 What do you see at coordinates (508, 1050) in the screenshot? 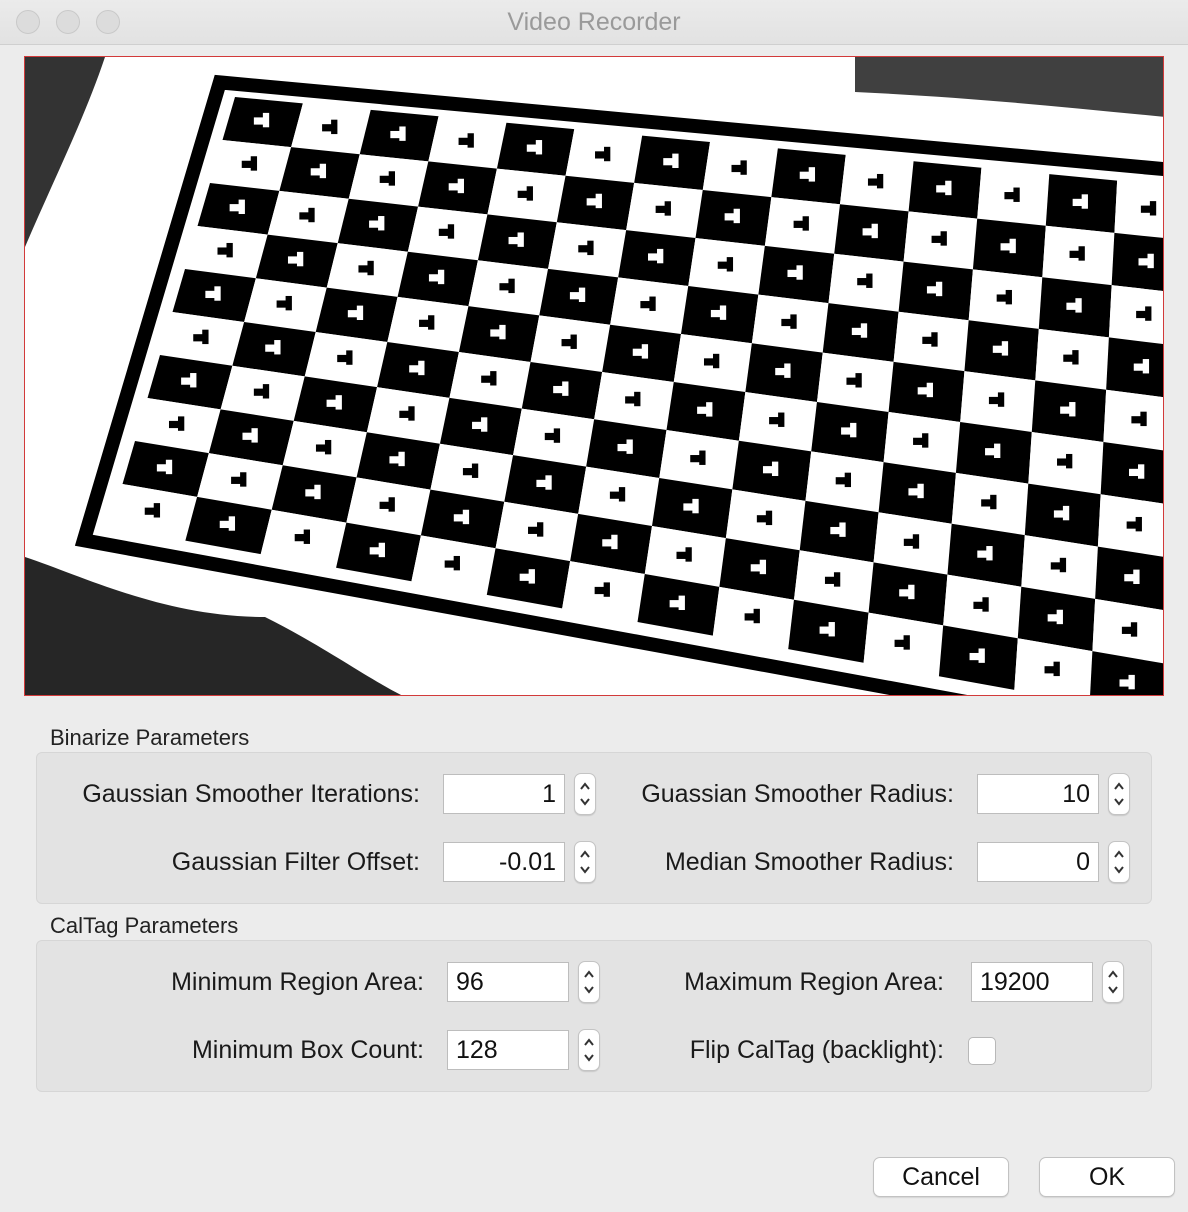
I see `min-box-count-input: 128` at bounding box center [508, 1050].